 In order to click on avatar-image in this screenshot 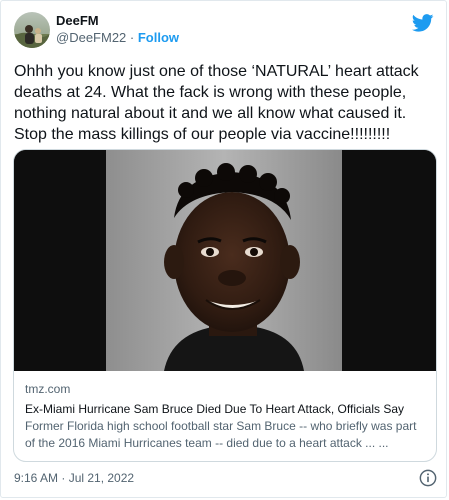, I will do `click(32, 30)`.